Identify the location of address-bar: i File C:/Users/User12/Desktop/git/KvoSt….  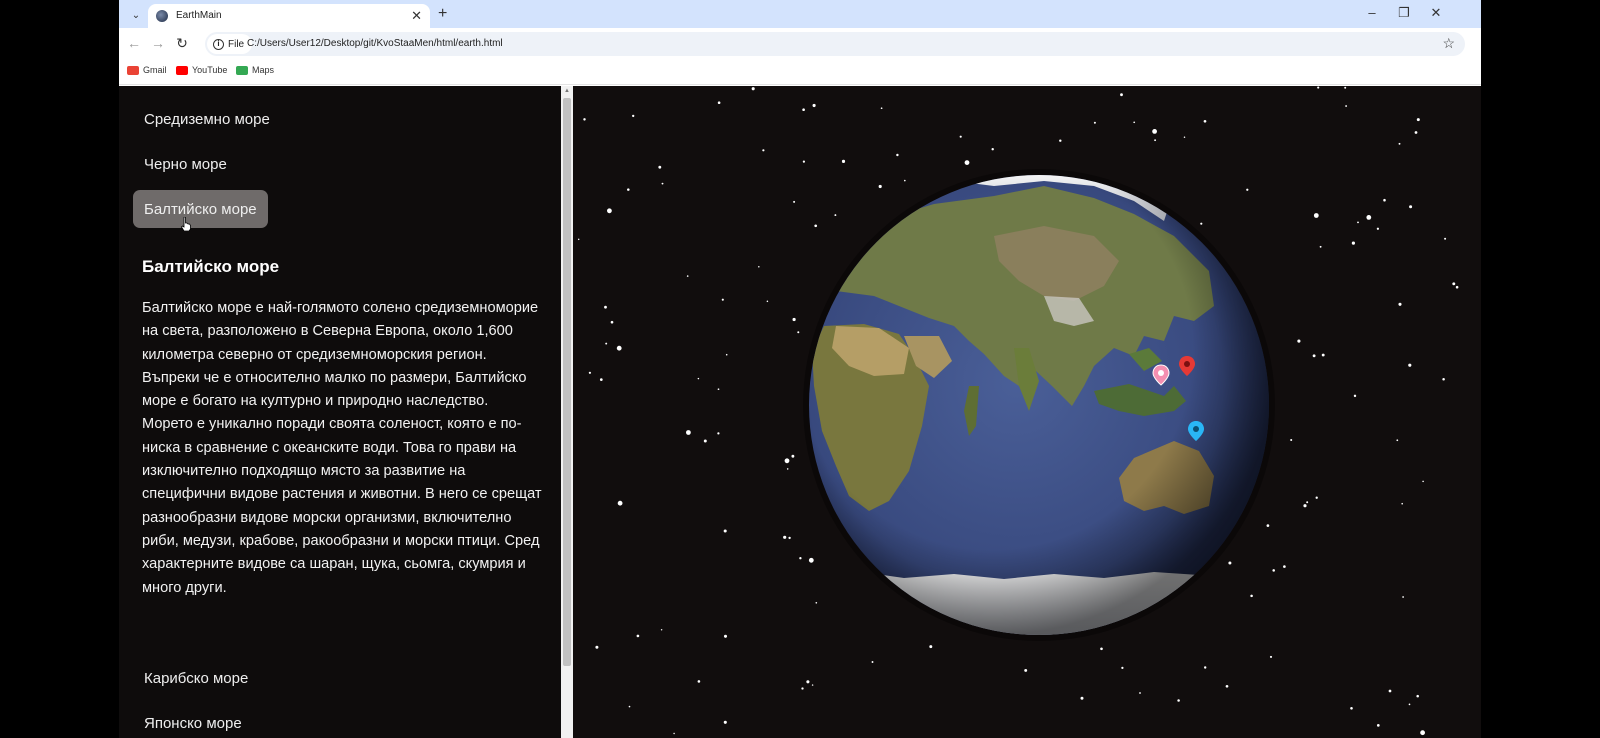
(835, 44).